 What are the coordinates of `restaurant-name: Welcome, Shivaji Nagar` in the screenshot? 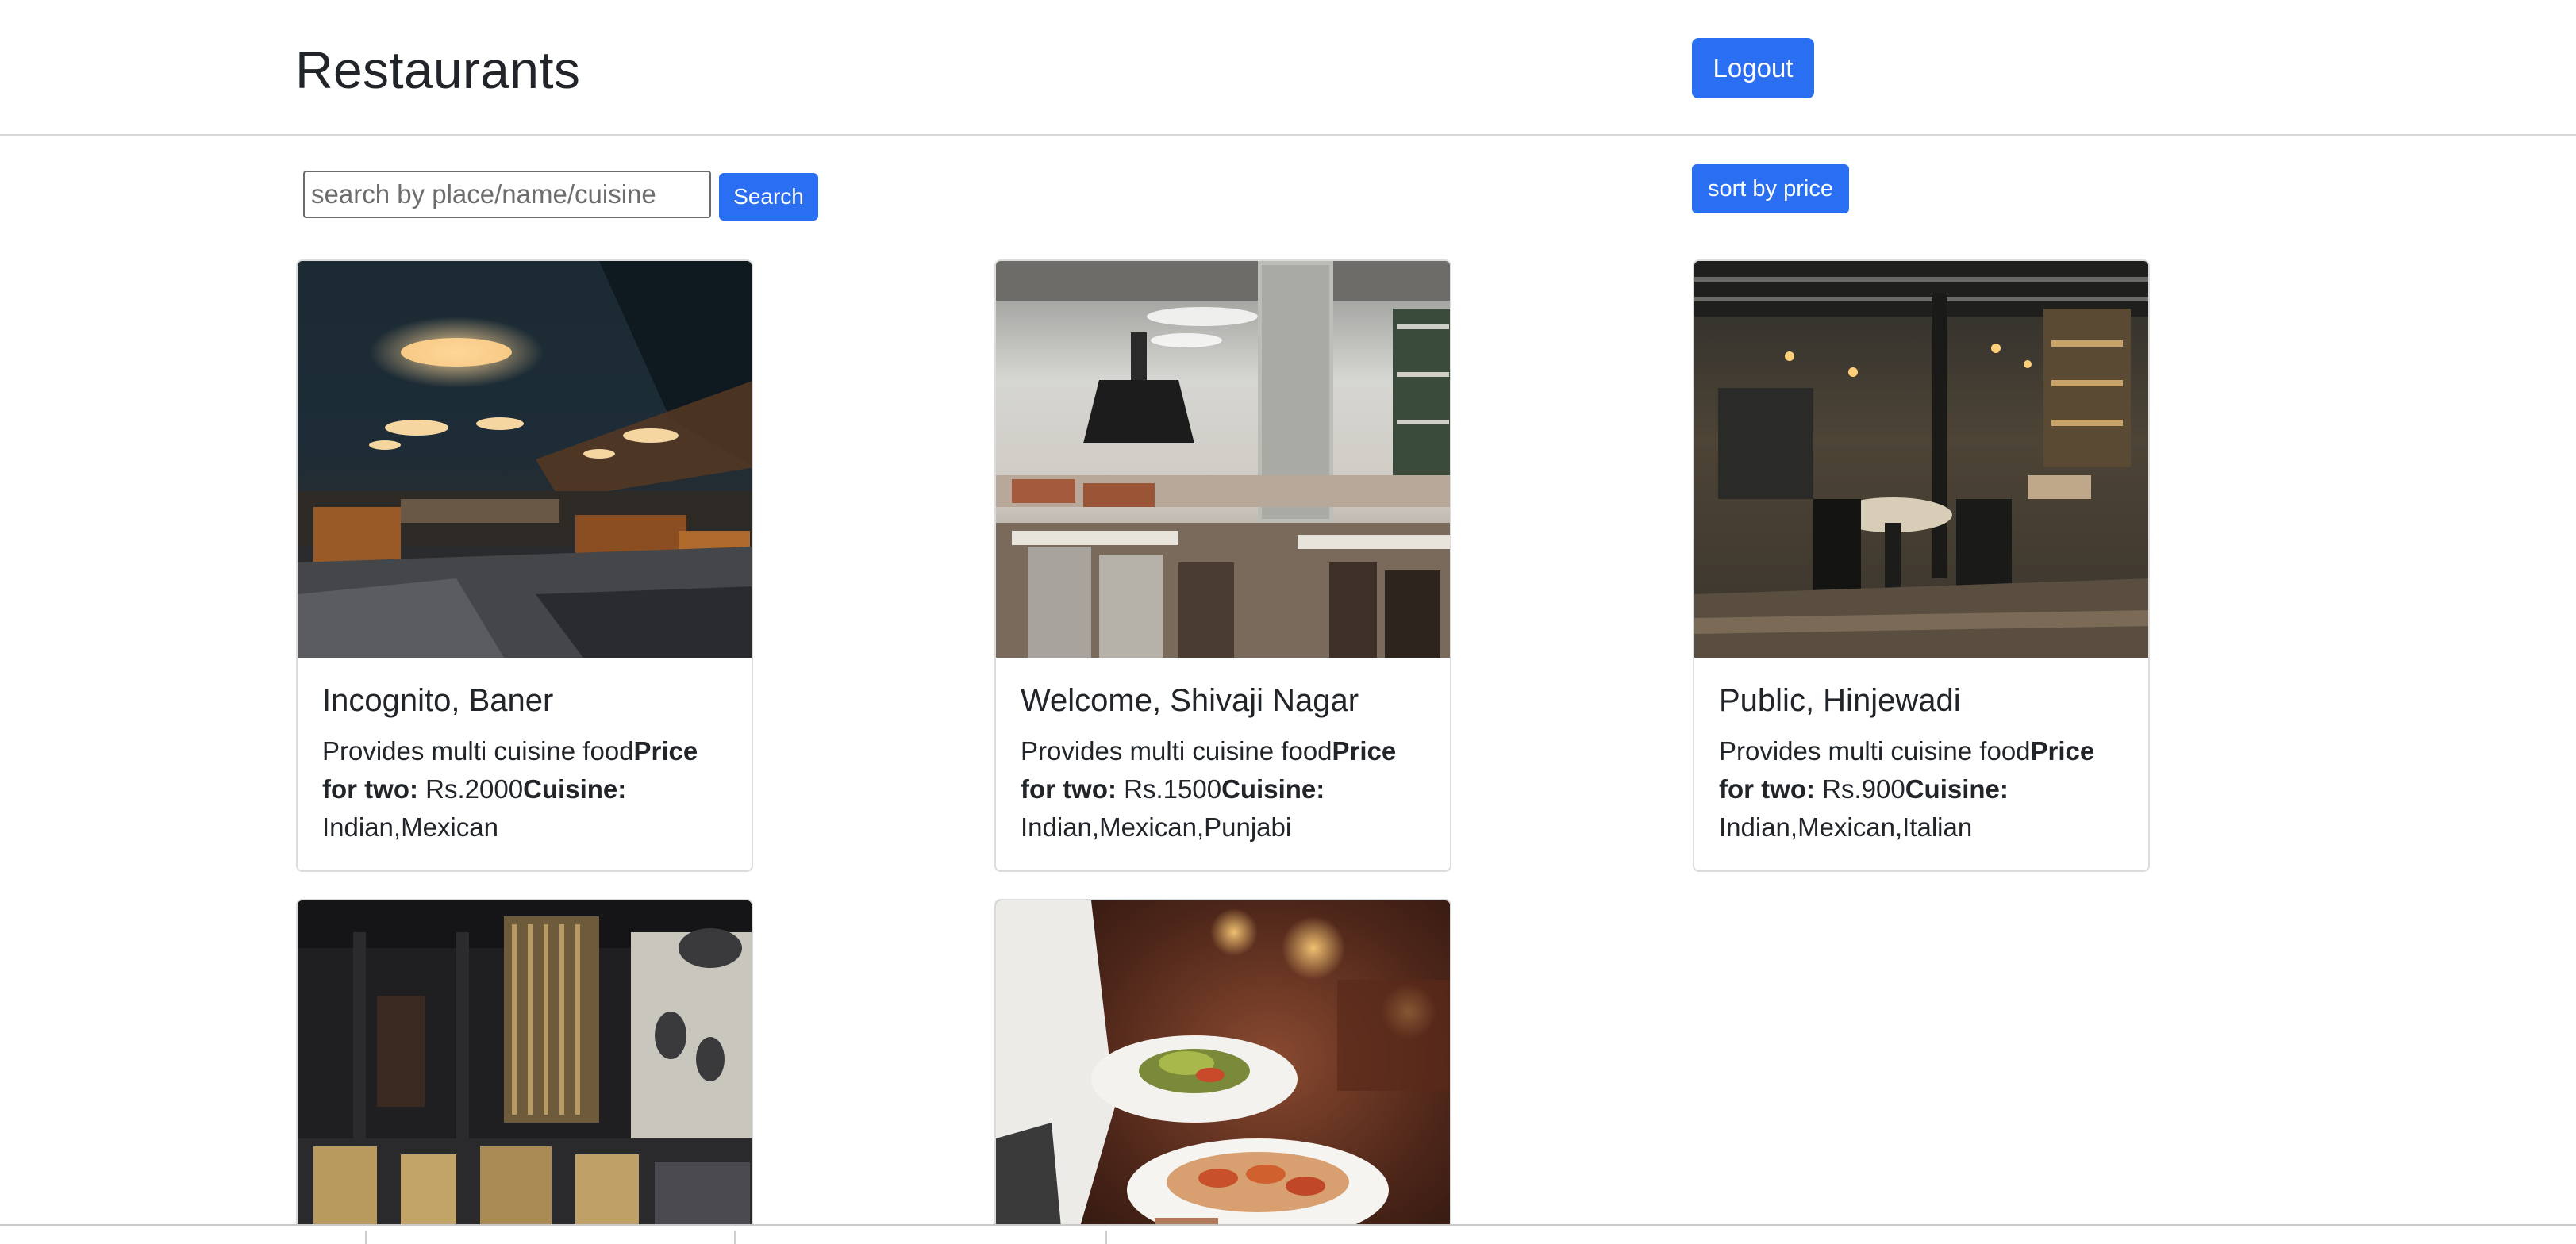 It's located at (1190, 700).